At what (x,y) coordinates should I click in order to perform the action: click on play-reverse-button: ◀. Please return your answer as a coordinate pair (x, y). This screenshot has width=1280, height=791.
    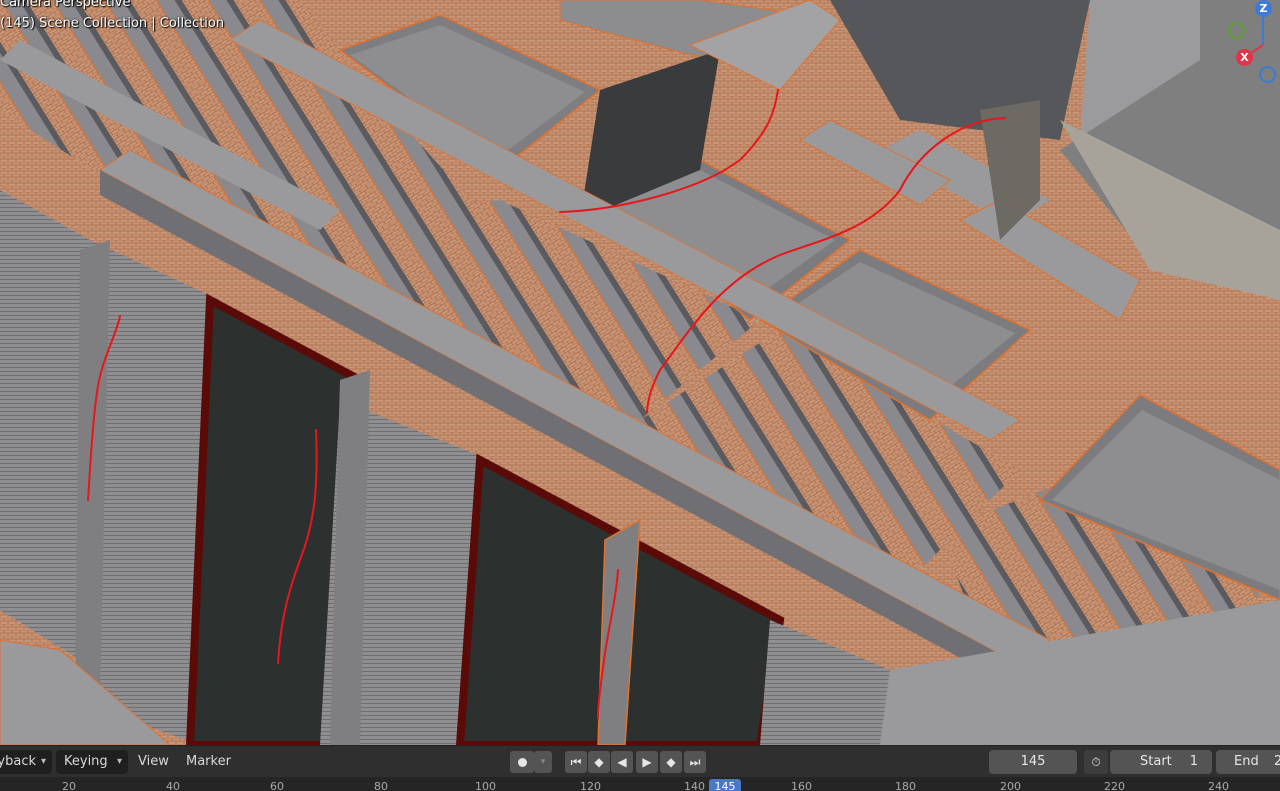
    Looking at the image, I should click on (622, 762).